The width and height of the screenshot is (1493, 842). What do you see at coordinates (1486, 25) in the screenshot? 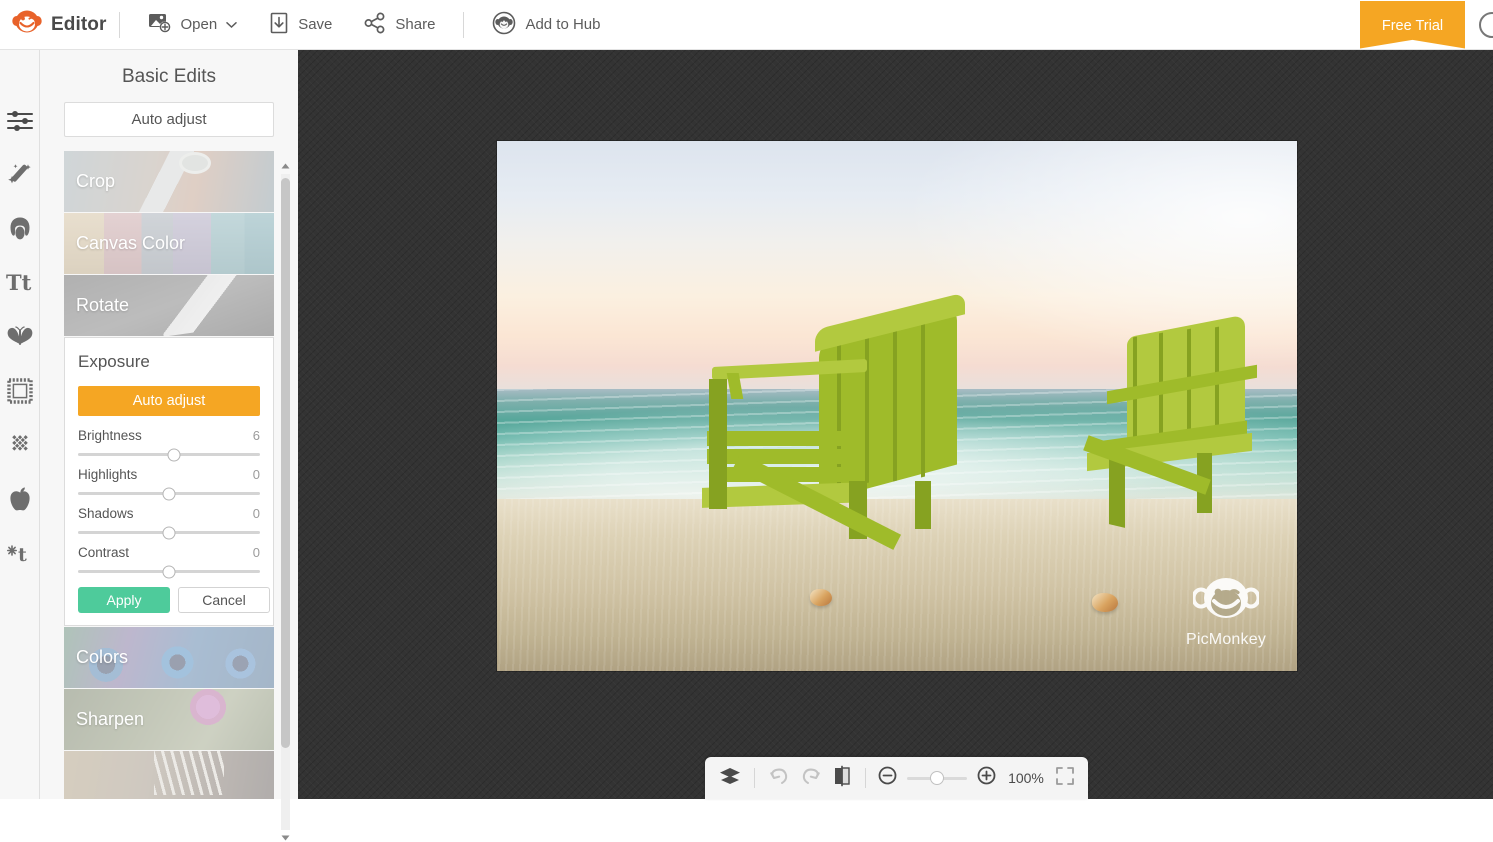
I see `account-circle-icon` at bounding box center [1486, 25].